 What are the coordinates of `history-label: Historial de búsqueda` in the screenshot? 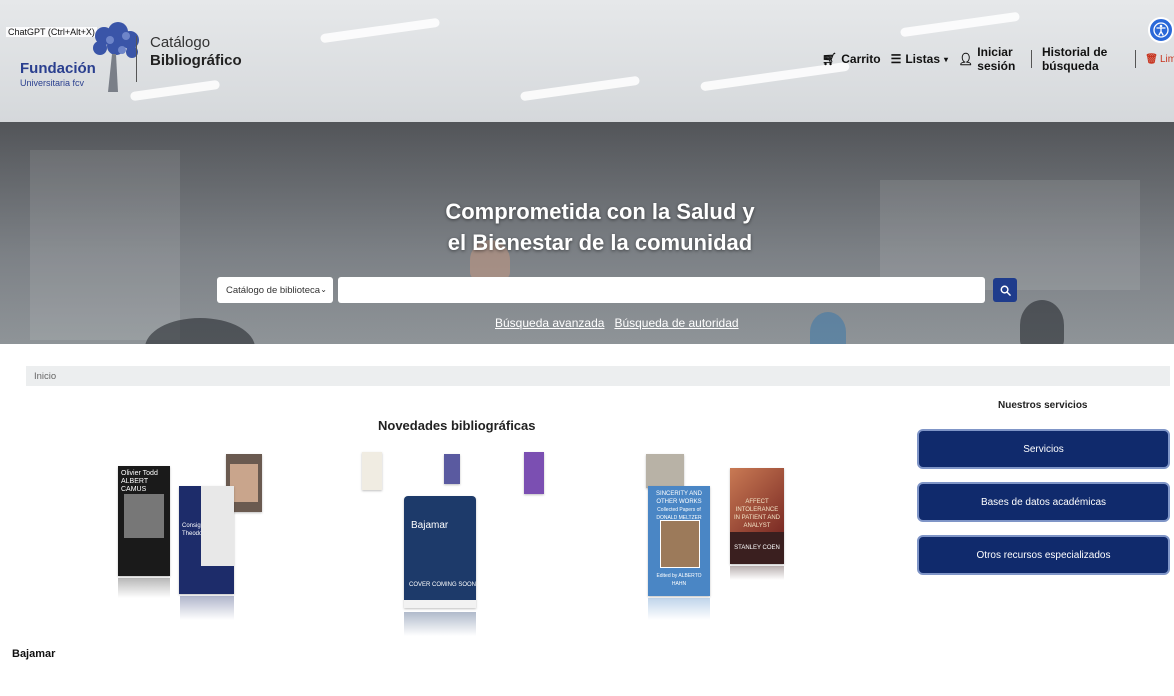 It's located at (1074, 59).